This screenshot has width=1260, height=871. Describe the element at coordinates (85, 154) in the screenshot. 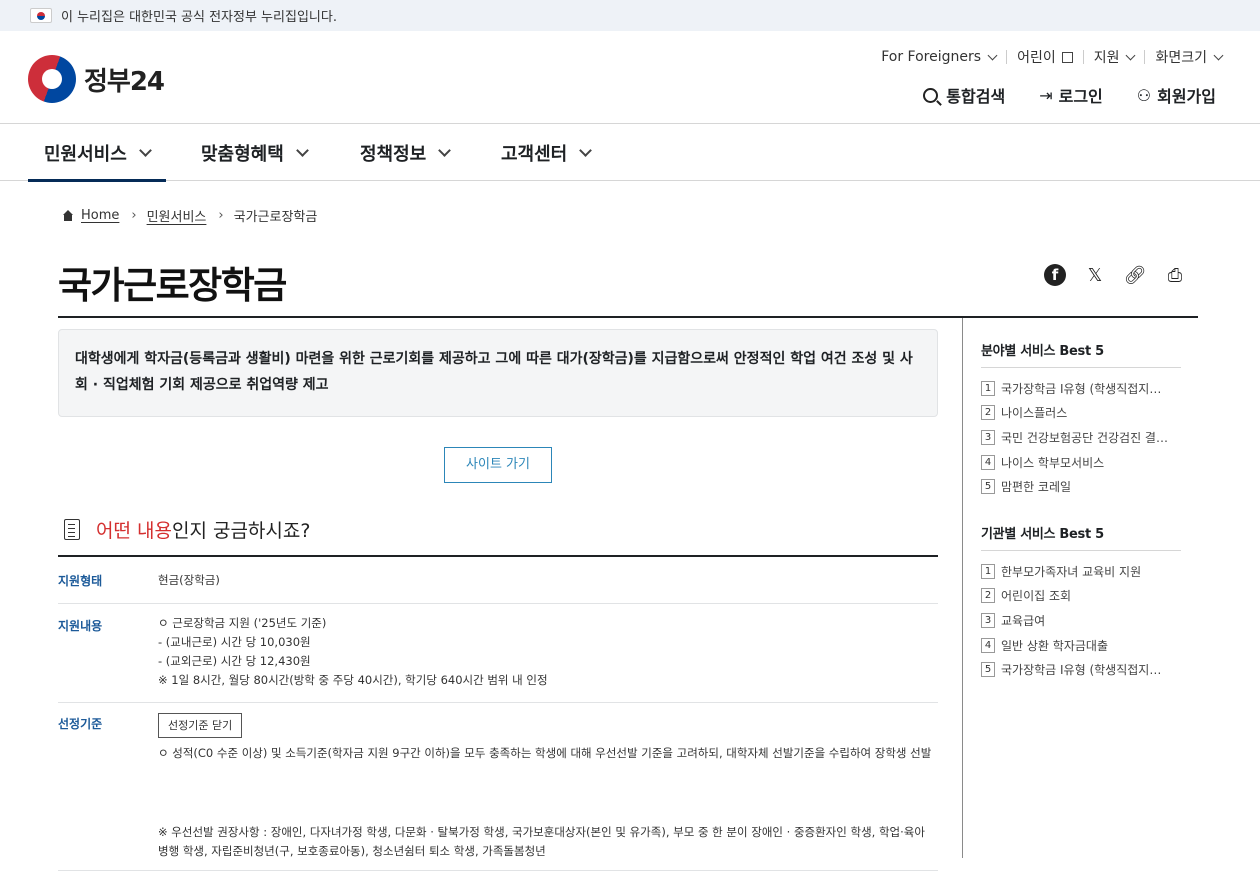

I see `nav-label: 민원서비스` at that location.